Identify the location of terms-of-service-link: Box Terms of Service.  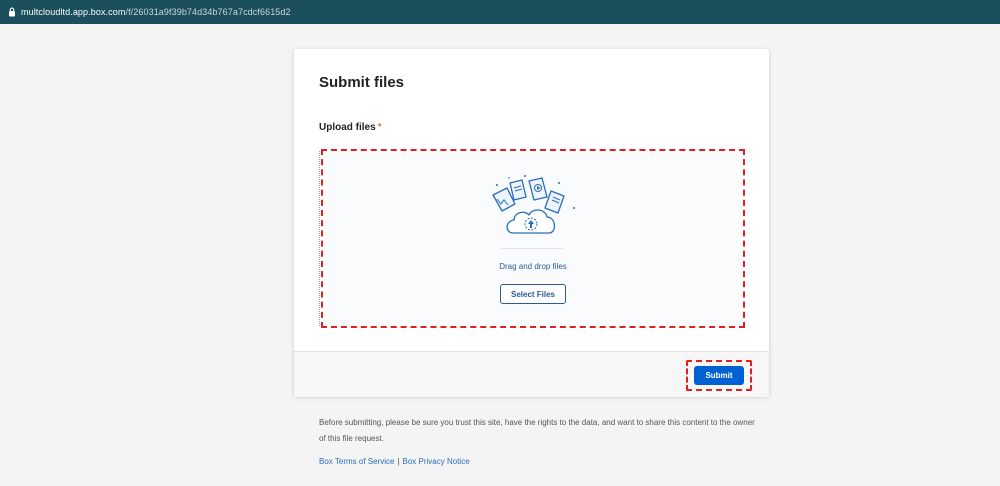
(356, 461).